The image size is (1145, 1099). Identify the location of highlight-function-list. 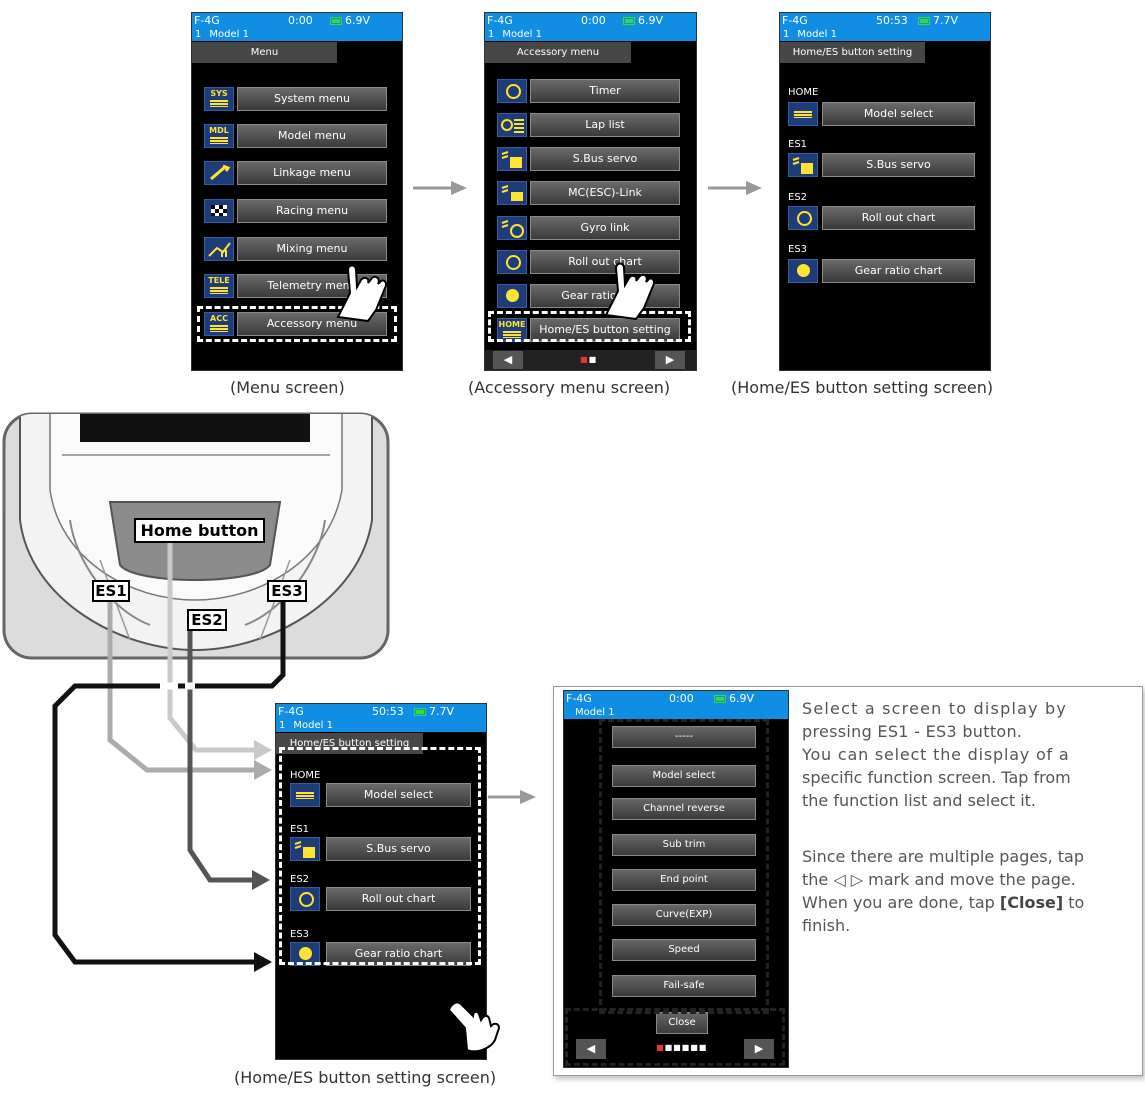
(684, 866).